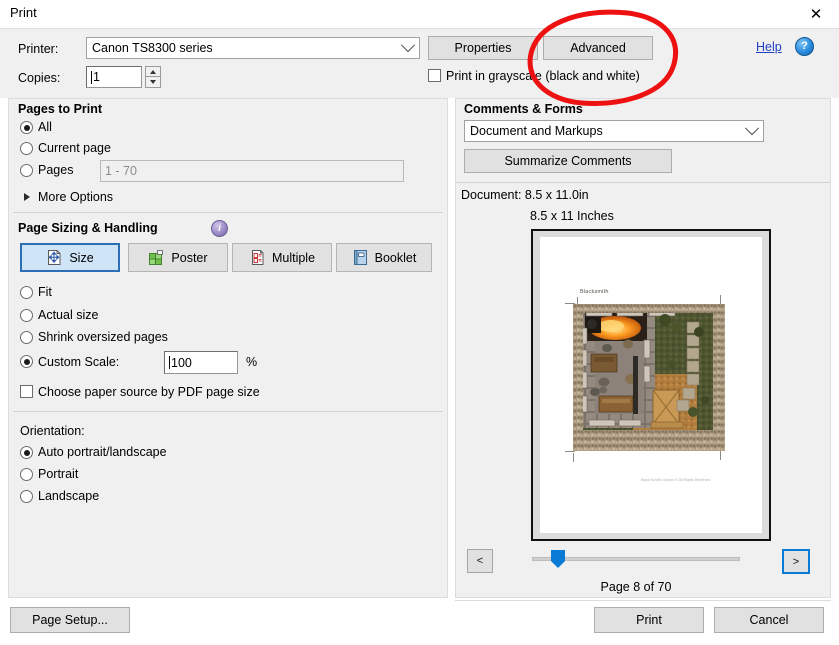  I want to click on page-sizing-title: Page Sizing & Handling, so click(88, 228).